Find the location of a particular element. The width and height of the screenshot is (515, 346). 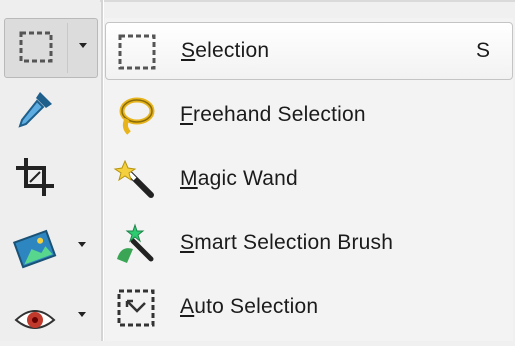

menu-item-magic-wand: Magic Wand is located at coordinates (309, 179).